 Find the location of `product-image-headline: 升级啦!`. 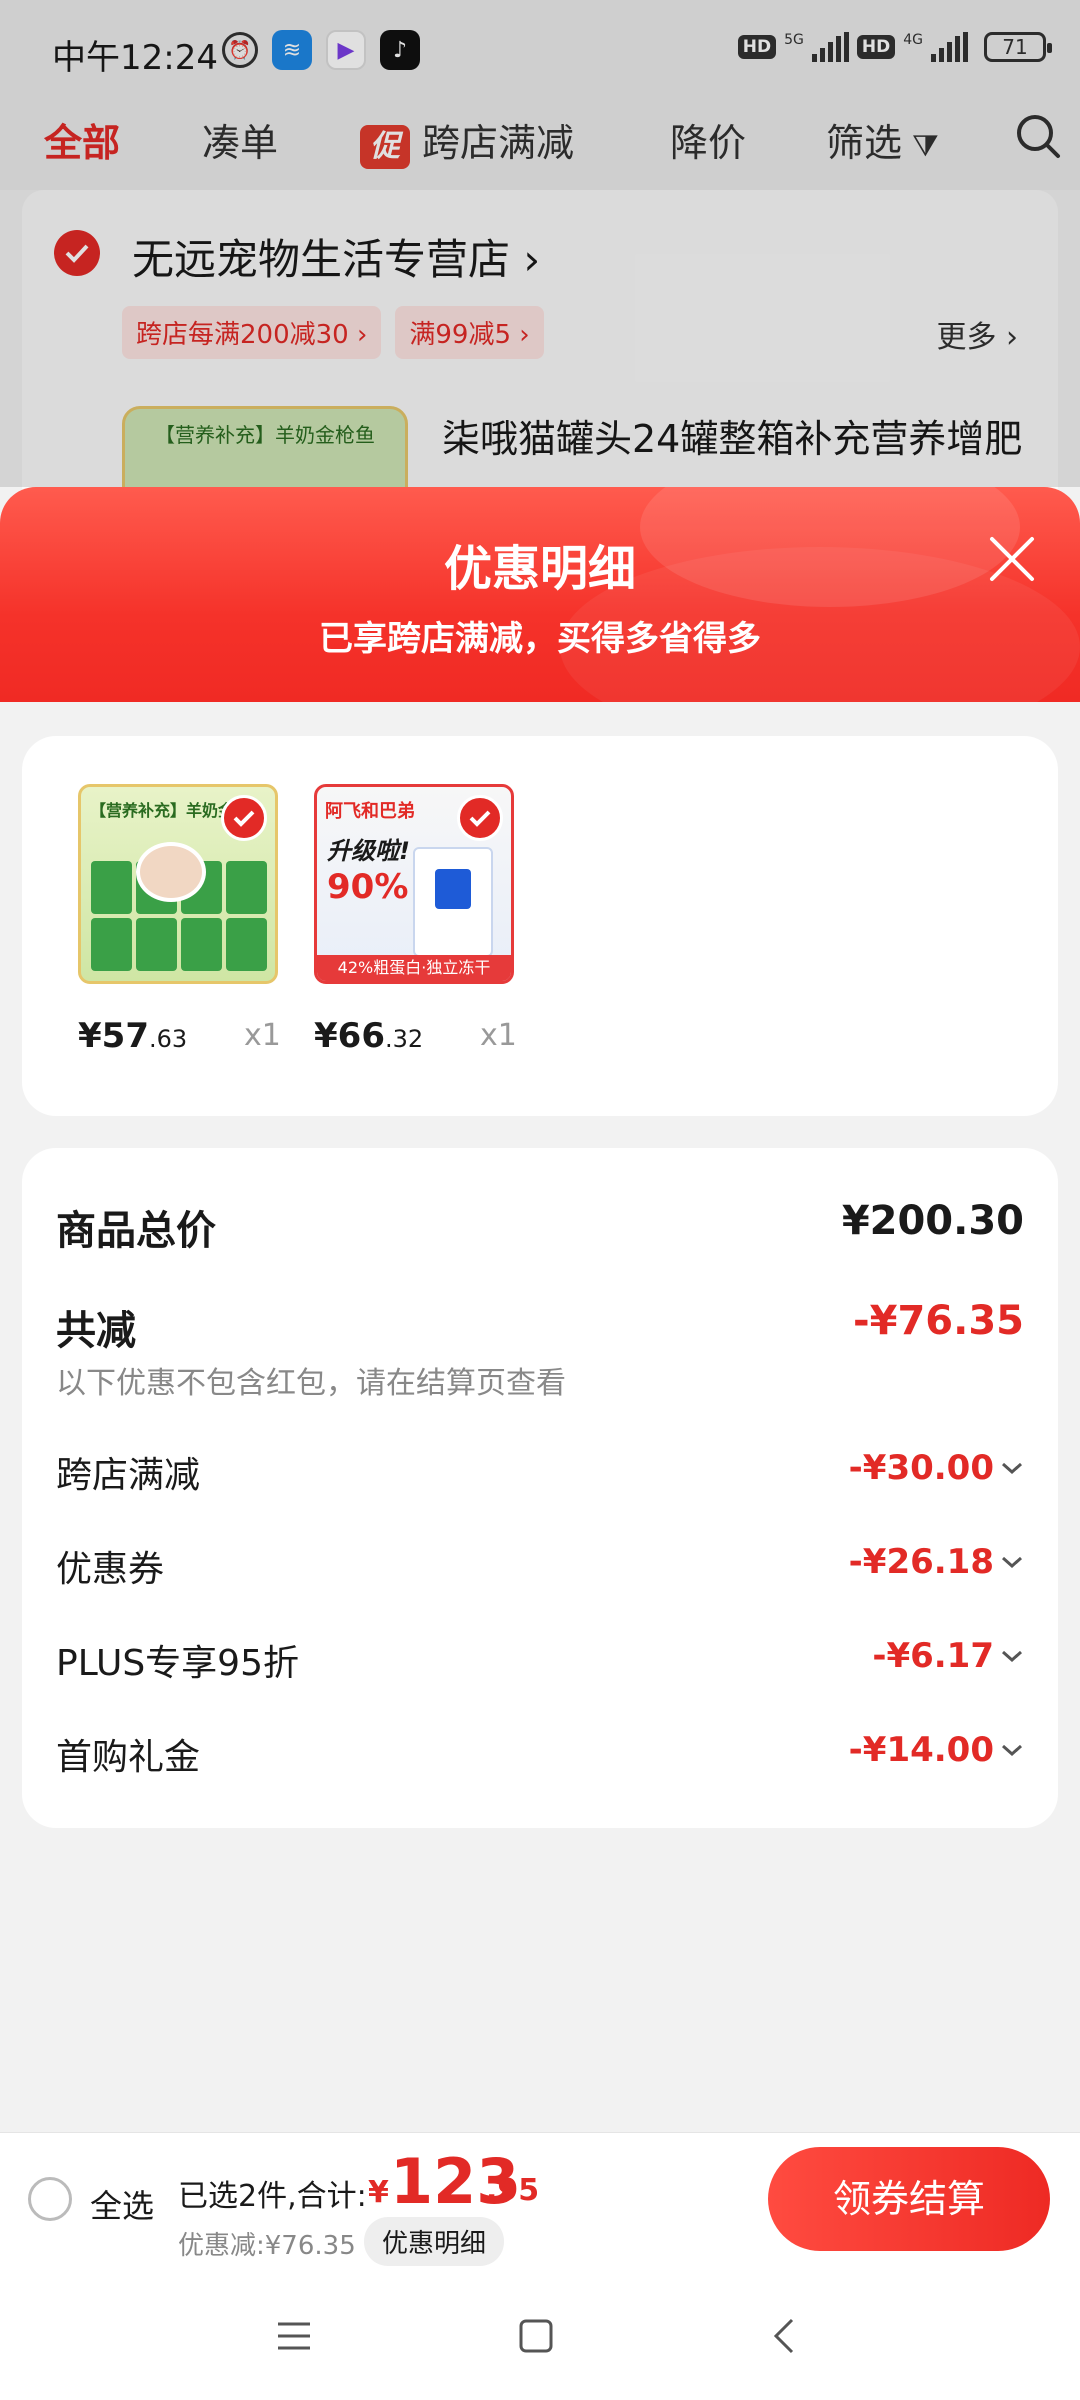

product-image-headline: 升级啦! is located at coordinates (368, 851).